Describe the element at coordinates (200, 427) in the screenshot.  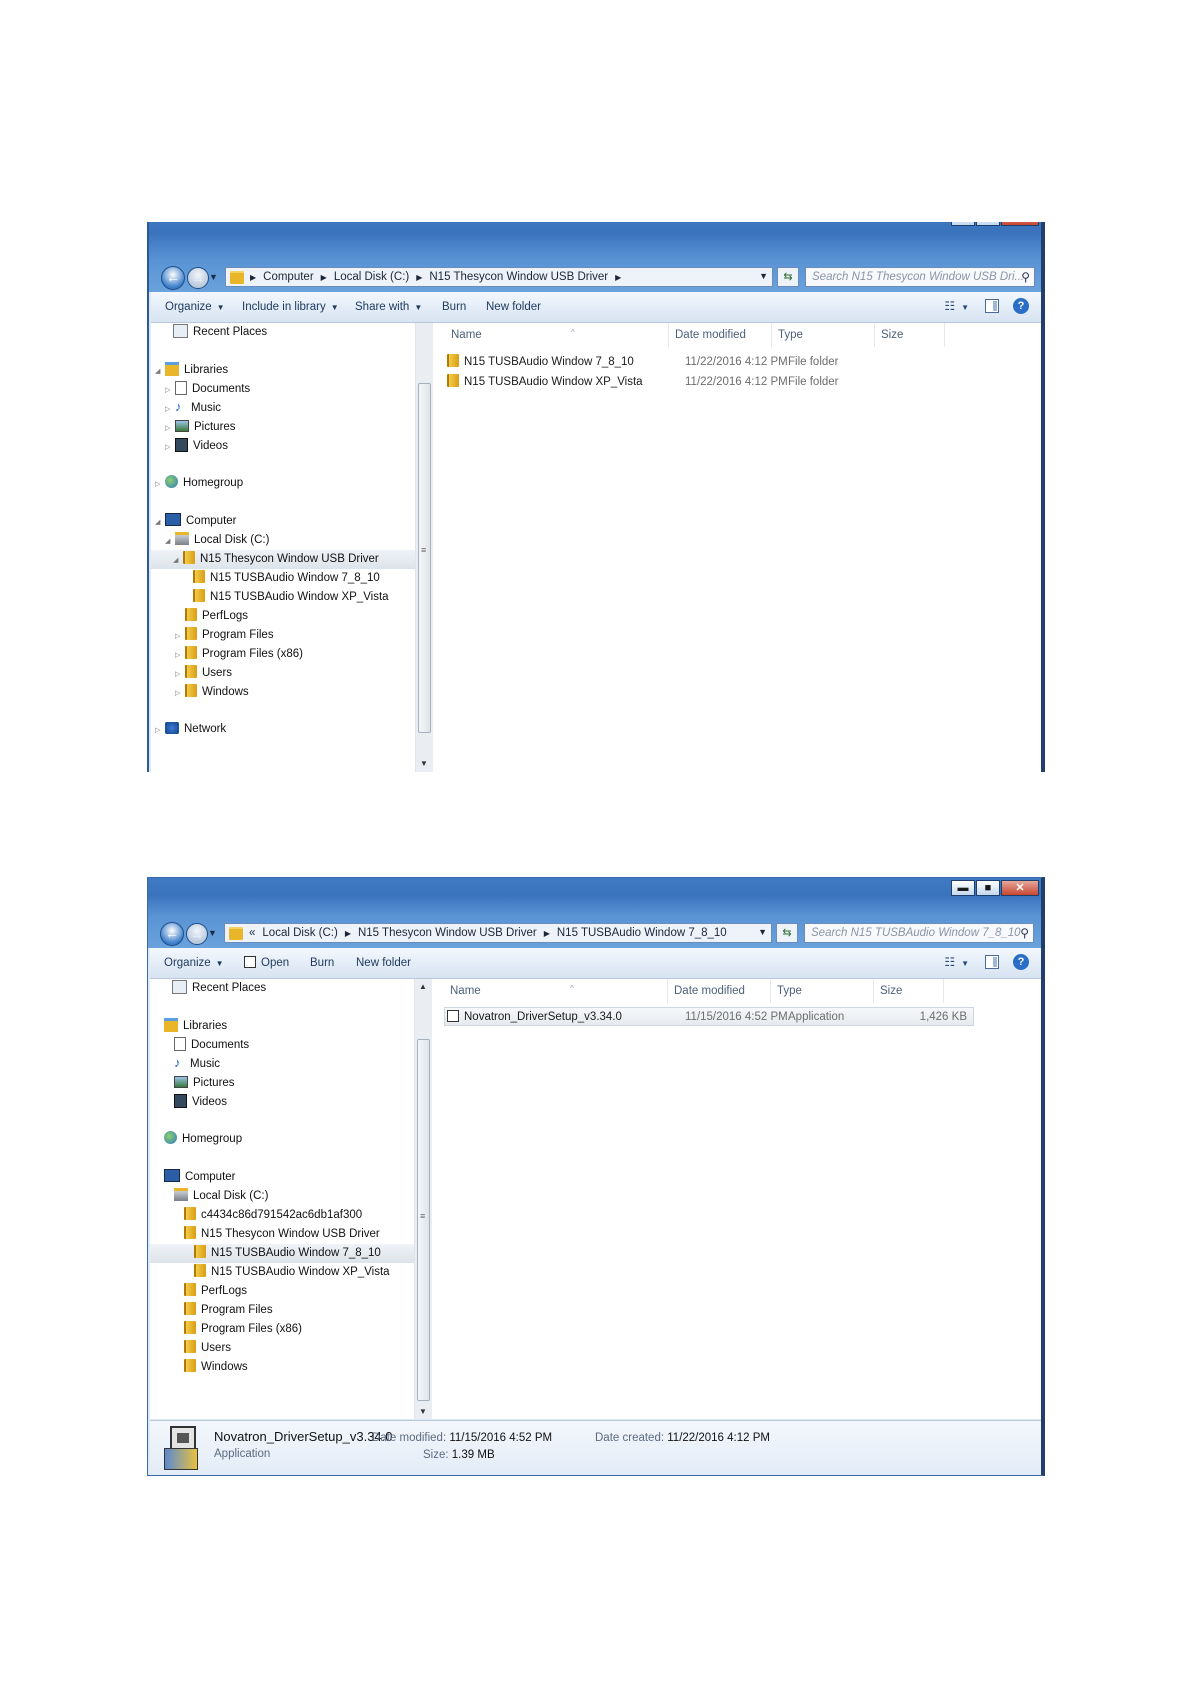
I see `nav-pictures: ▷ Pictures` at that location.